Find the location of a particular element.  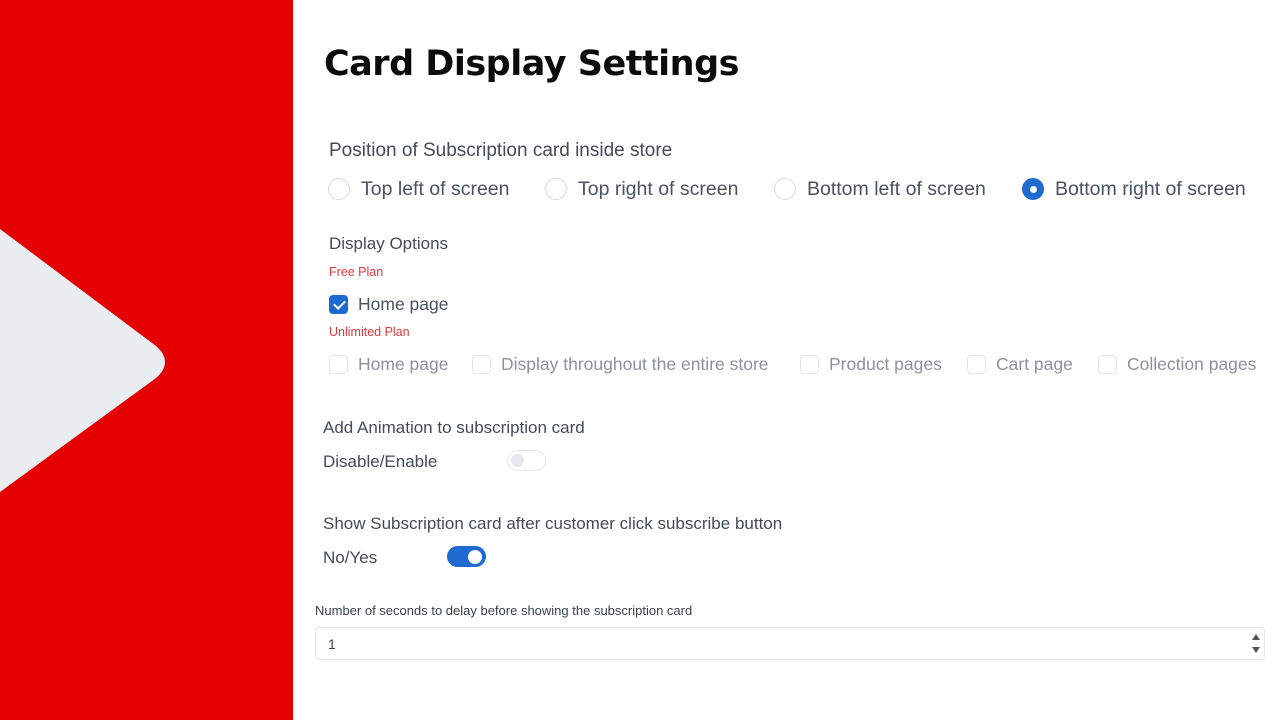

radio-bottom-right: Bottom right of screen is located at coordinates (1134, 189).